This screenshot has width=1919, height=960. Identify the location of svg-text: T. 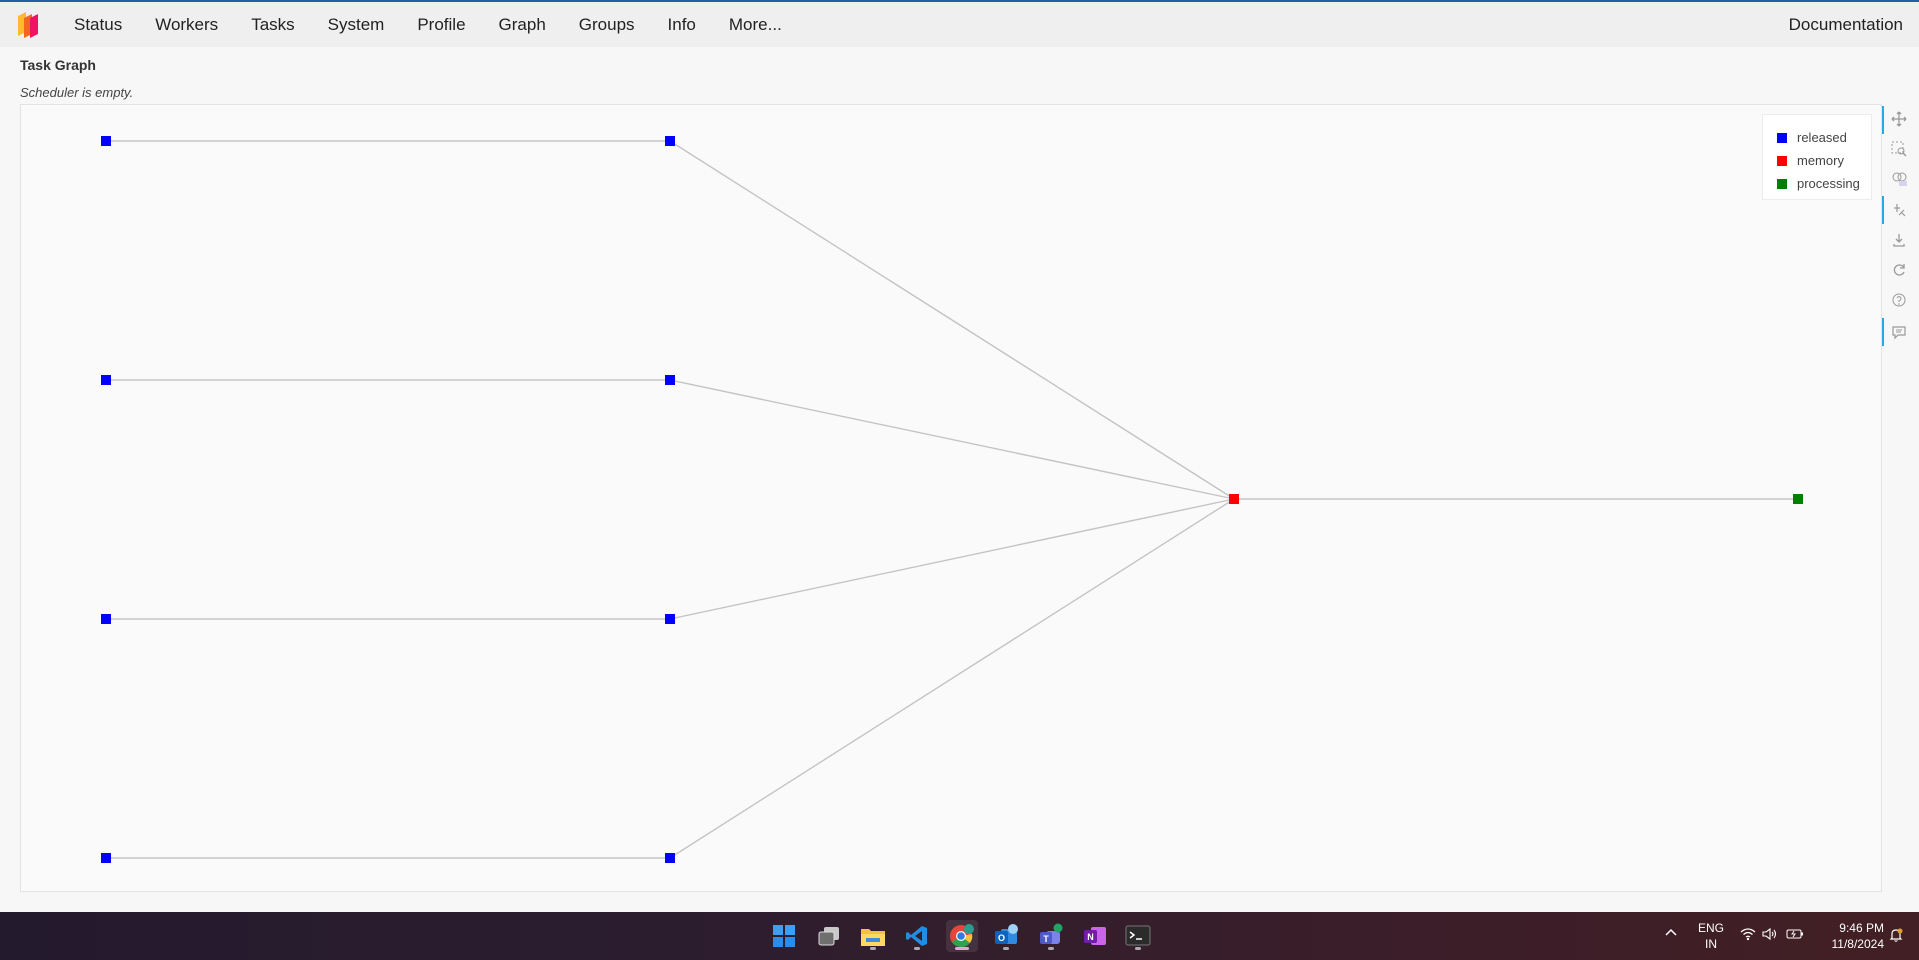
(1046, 939).